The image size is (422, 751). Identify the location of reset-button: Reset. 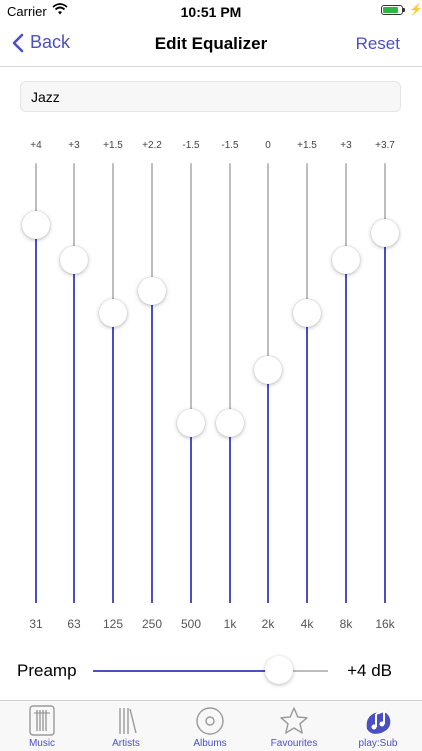
(378, 44).